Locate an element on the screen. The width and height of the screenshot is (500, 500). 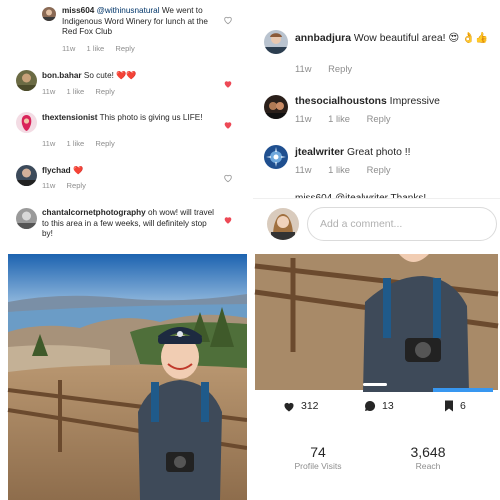
post-photo-cropped is located at coordinates (376, 322).